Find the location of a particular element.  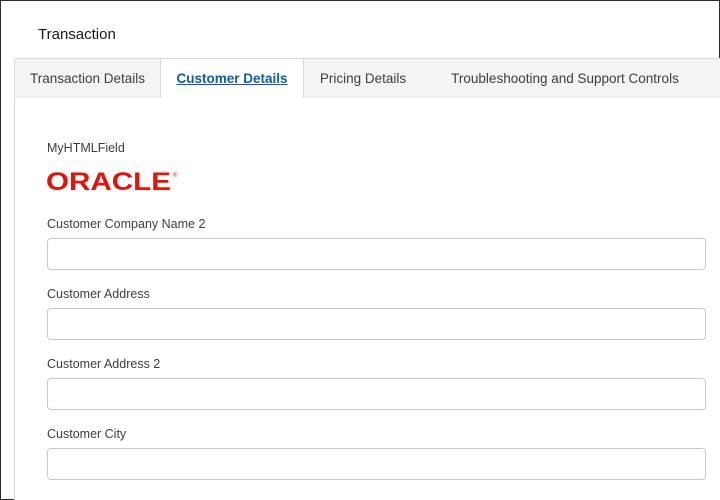

tab-label: Pricing Details is located at coordinates (363, 78).